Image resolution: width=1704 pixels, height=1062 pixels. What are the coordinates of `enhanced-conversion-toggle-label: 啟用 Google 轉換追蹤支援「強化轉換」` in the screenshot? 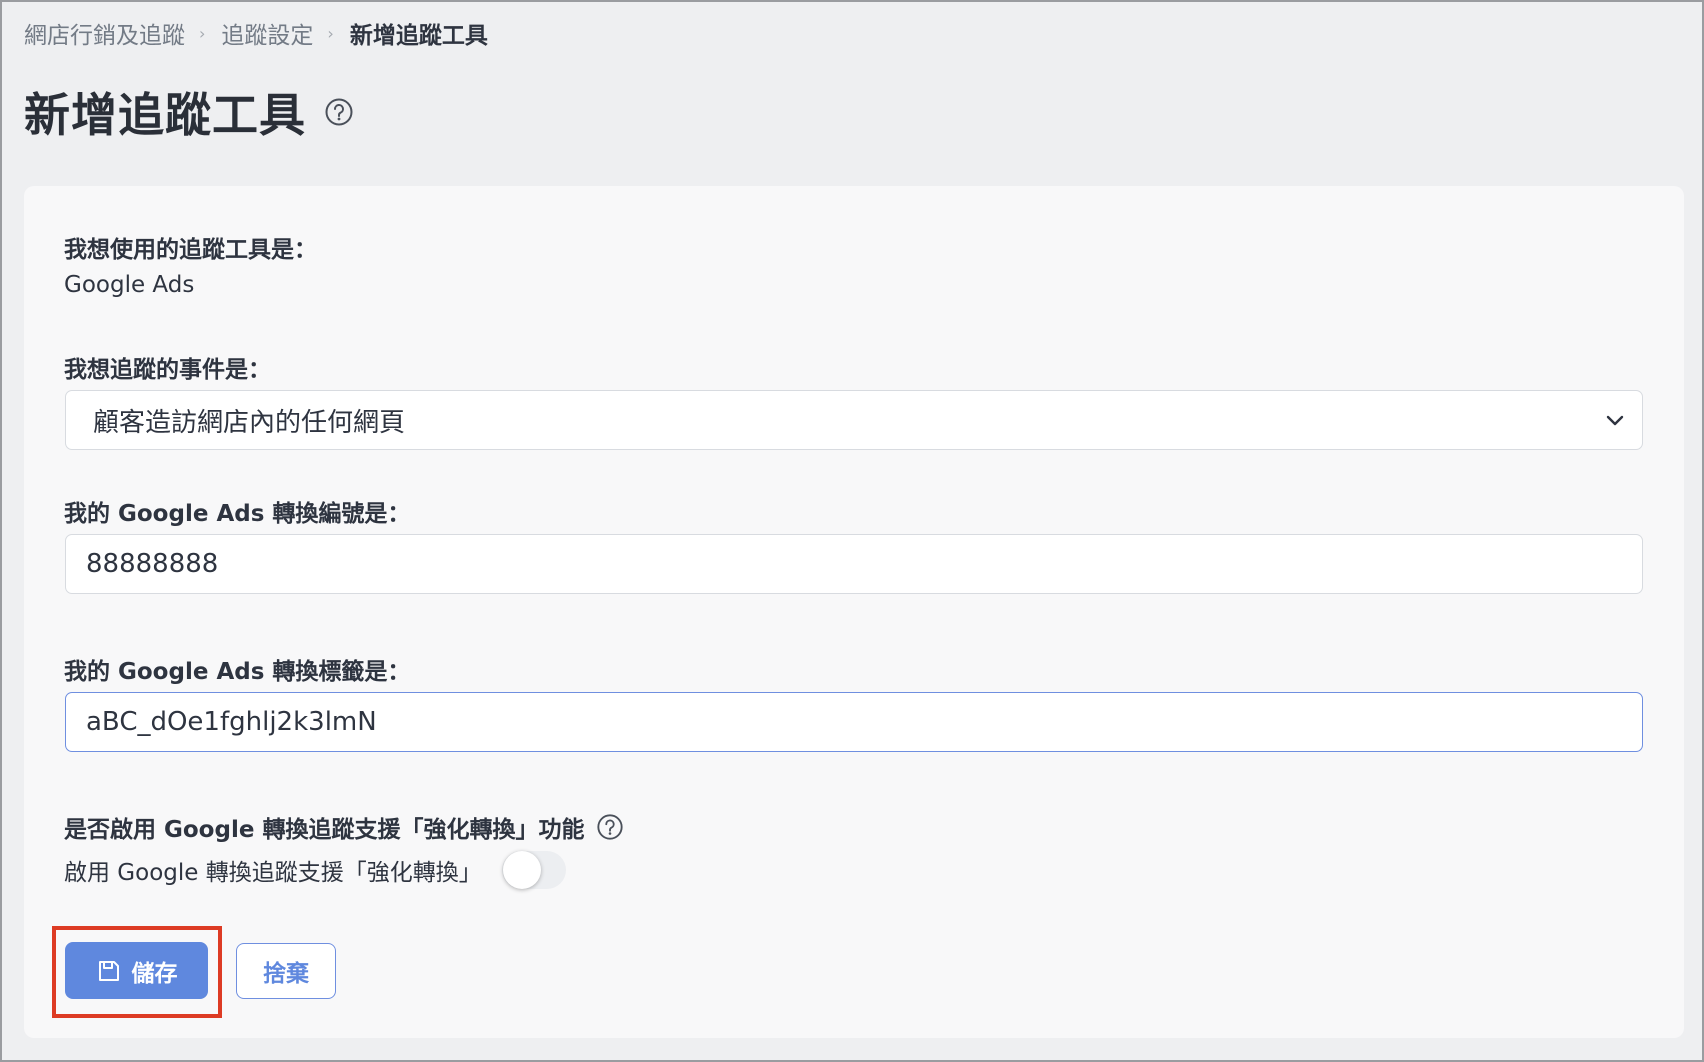 It's located at (273, 873).